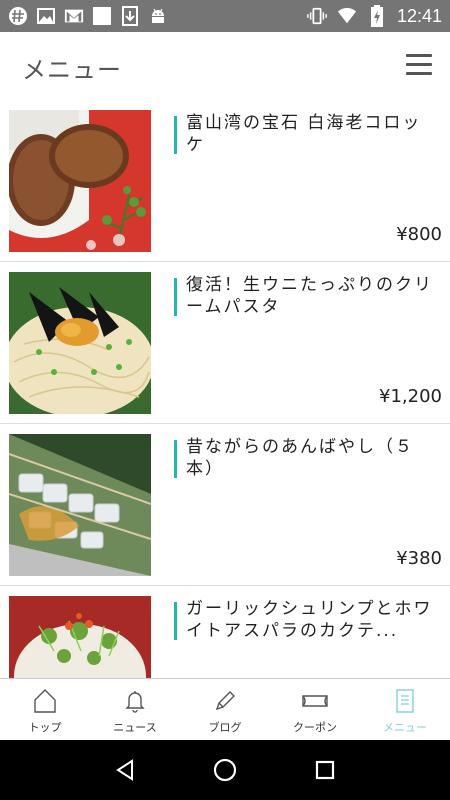  I want to click on page-title: メニュー, so click(72, 70).